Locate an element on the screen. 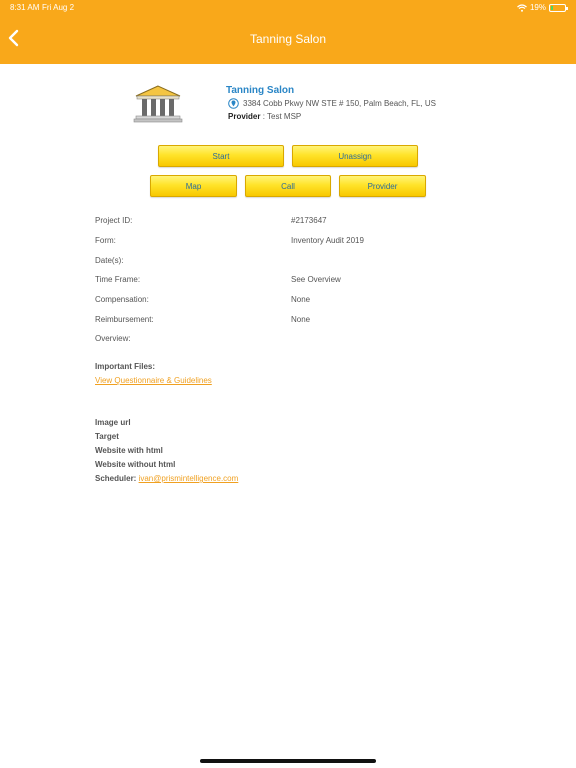 Image resolution: width=576 pixels, height=768 pixels. time-frame-value: See Overview is located at coordinates (316, 279).